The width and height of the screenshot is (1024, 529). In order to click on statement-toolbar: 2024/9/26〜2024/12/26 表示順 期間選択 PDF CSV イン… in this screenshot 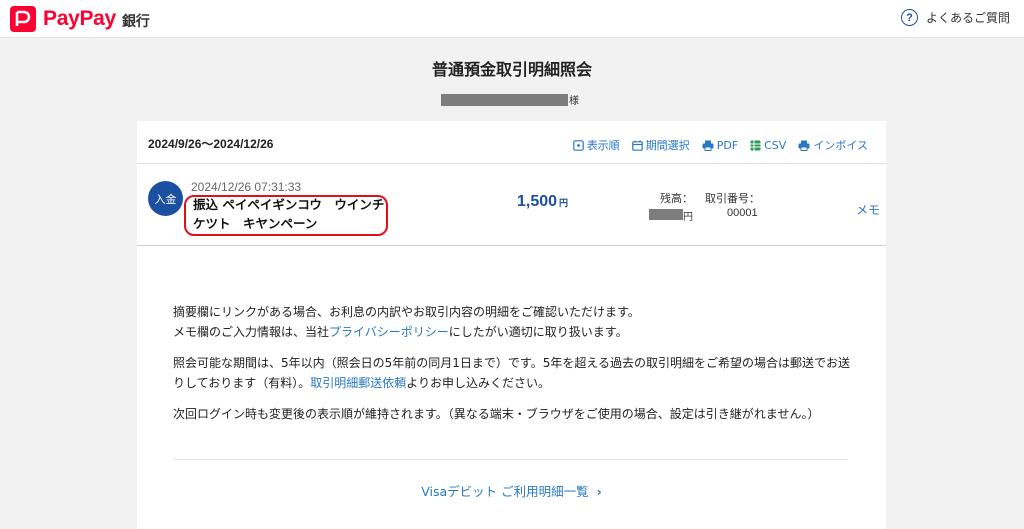, I will do `click(511, 142)`.